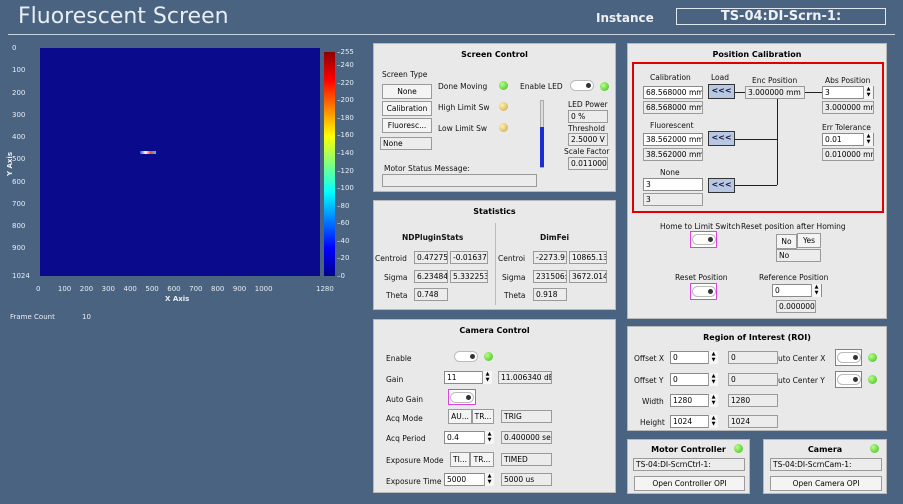 This screenshot has width=903, height=504. I want to click on none-position-input: 3, so click(673, 184).